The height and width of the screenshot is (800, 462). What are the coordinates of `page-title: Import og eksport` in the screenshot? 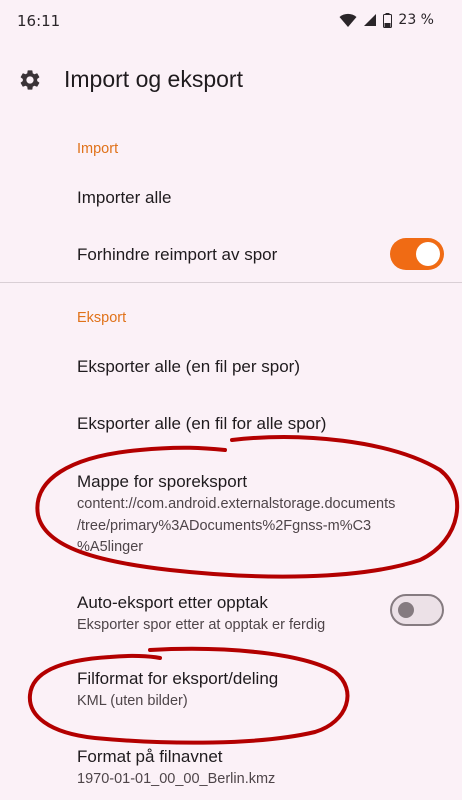 It's located at (153, 79).